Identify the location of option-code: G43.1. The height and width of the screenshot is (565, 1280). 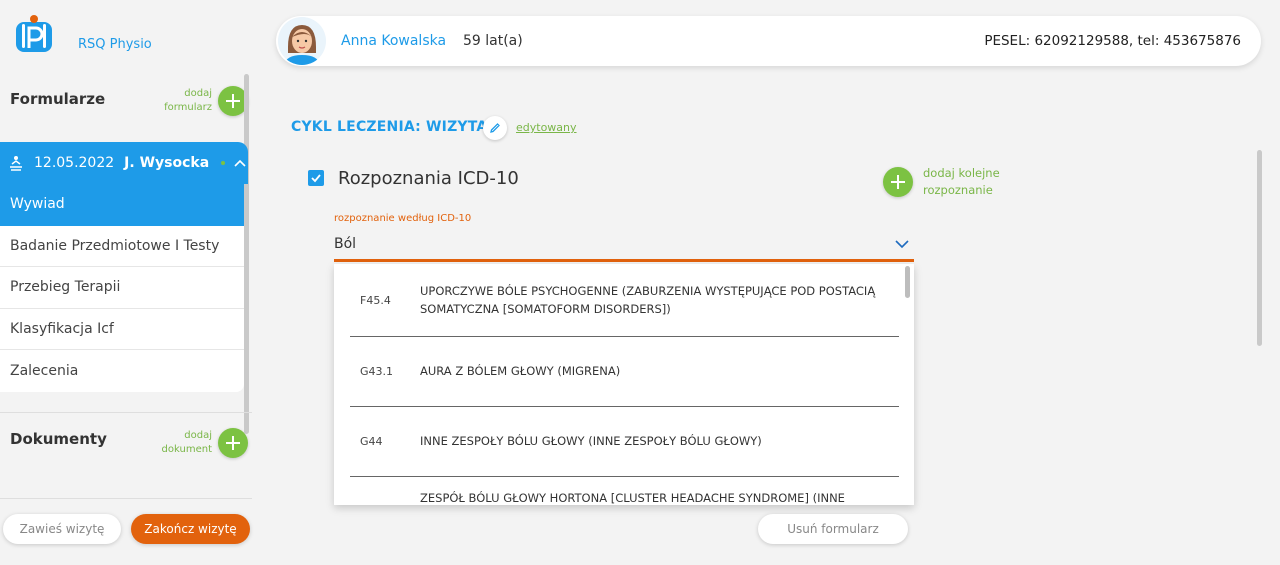
(377, 371).